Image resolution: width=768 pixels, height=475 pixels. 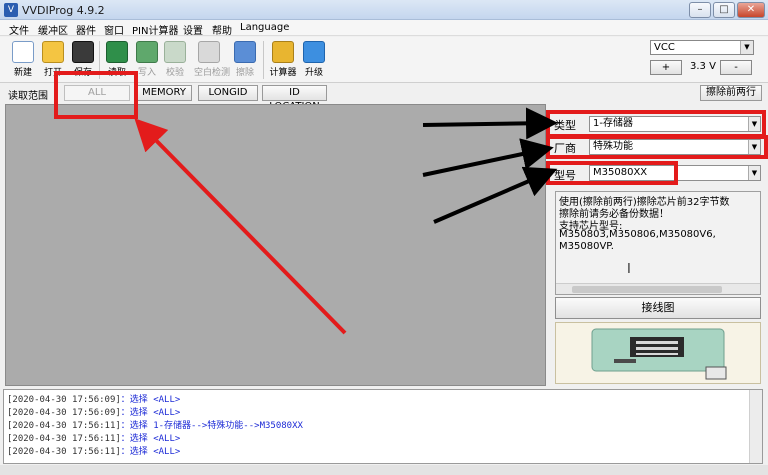 What do you see at coordinates (193, 29) in the screenshot?
I see `menu-settings: 设置` at bounding box center [193, 29].